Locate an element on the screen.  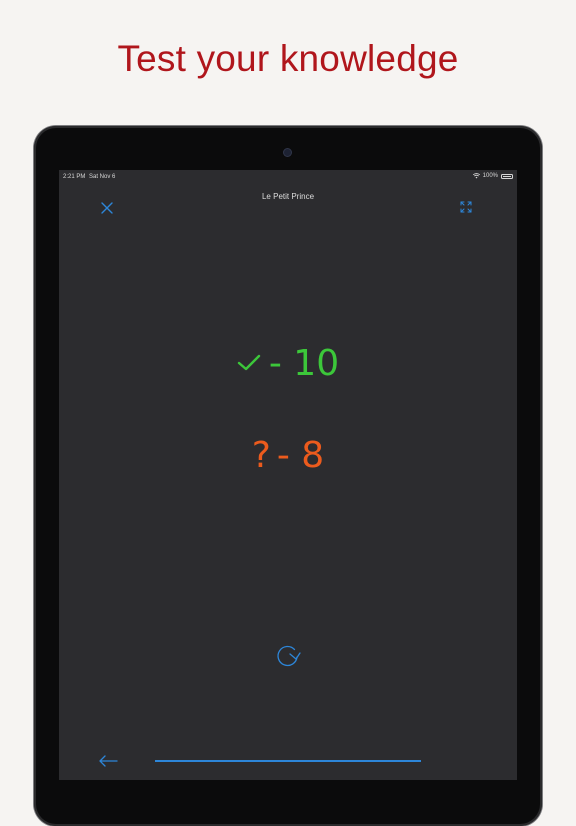
expand-icon is located at coordinates (466, 207).